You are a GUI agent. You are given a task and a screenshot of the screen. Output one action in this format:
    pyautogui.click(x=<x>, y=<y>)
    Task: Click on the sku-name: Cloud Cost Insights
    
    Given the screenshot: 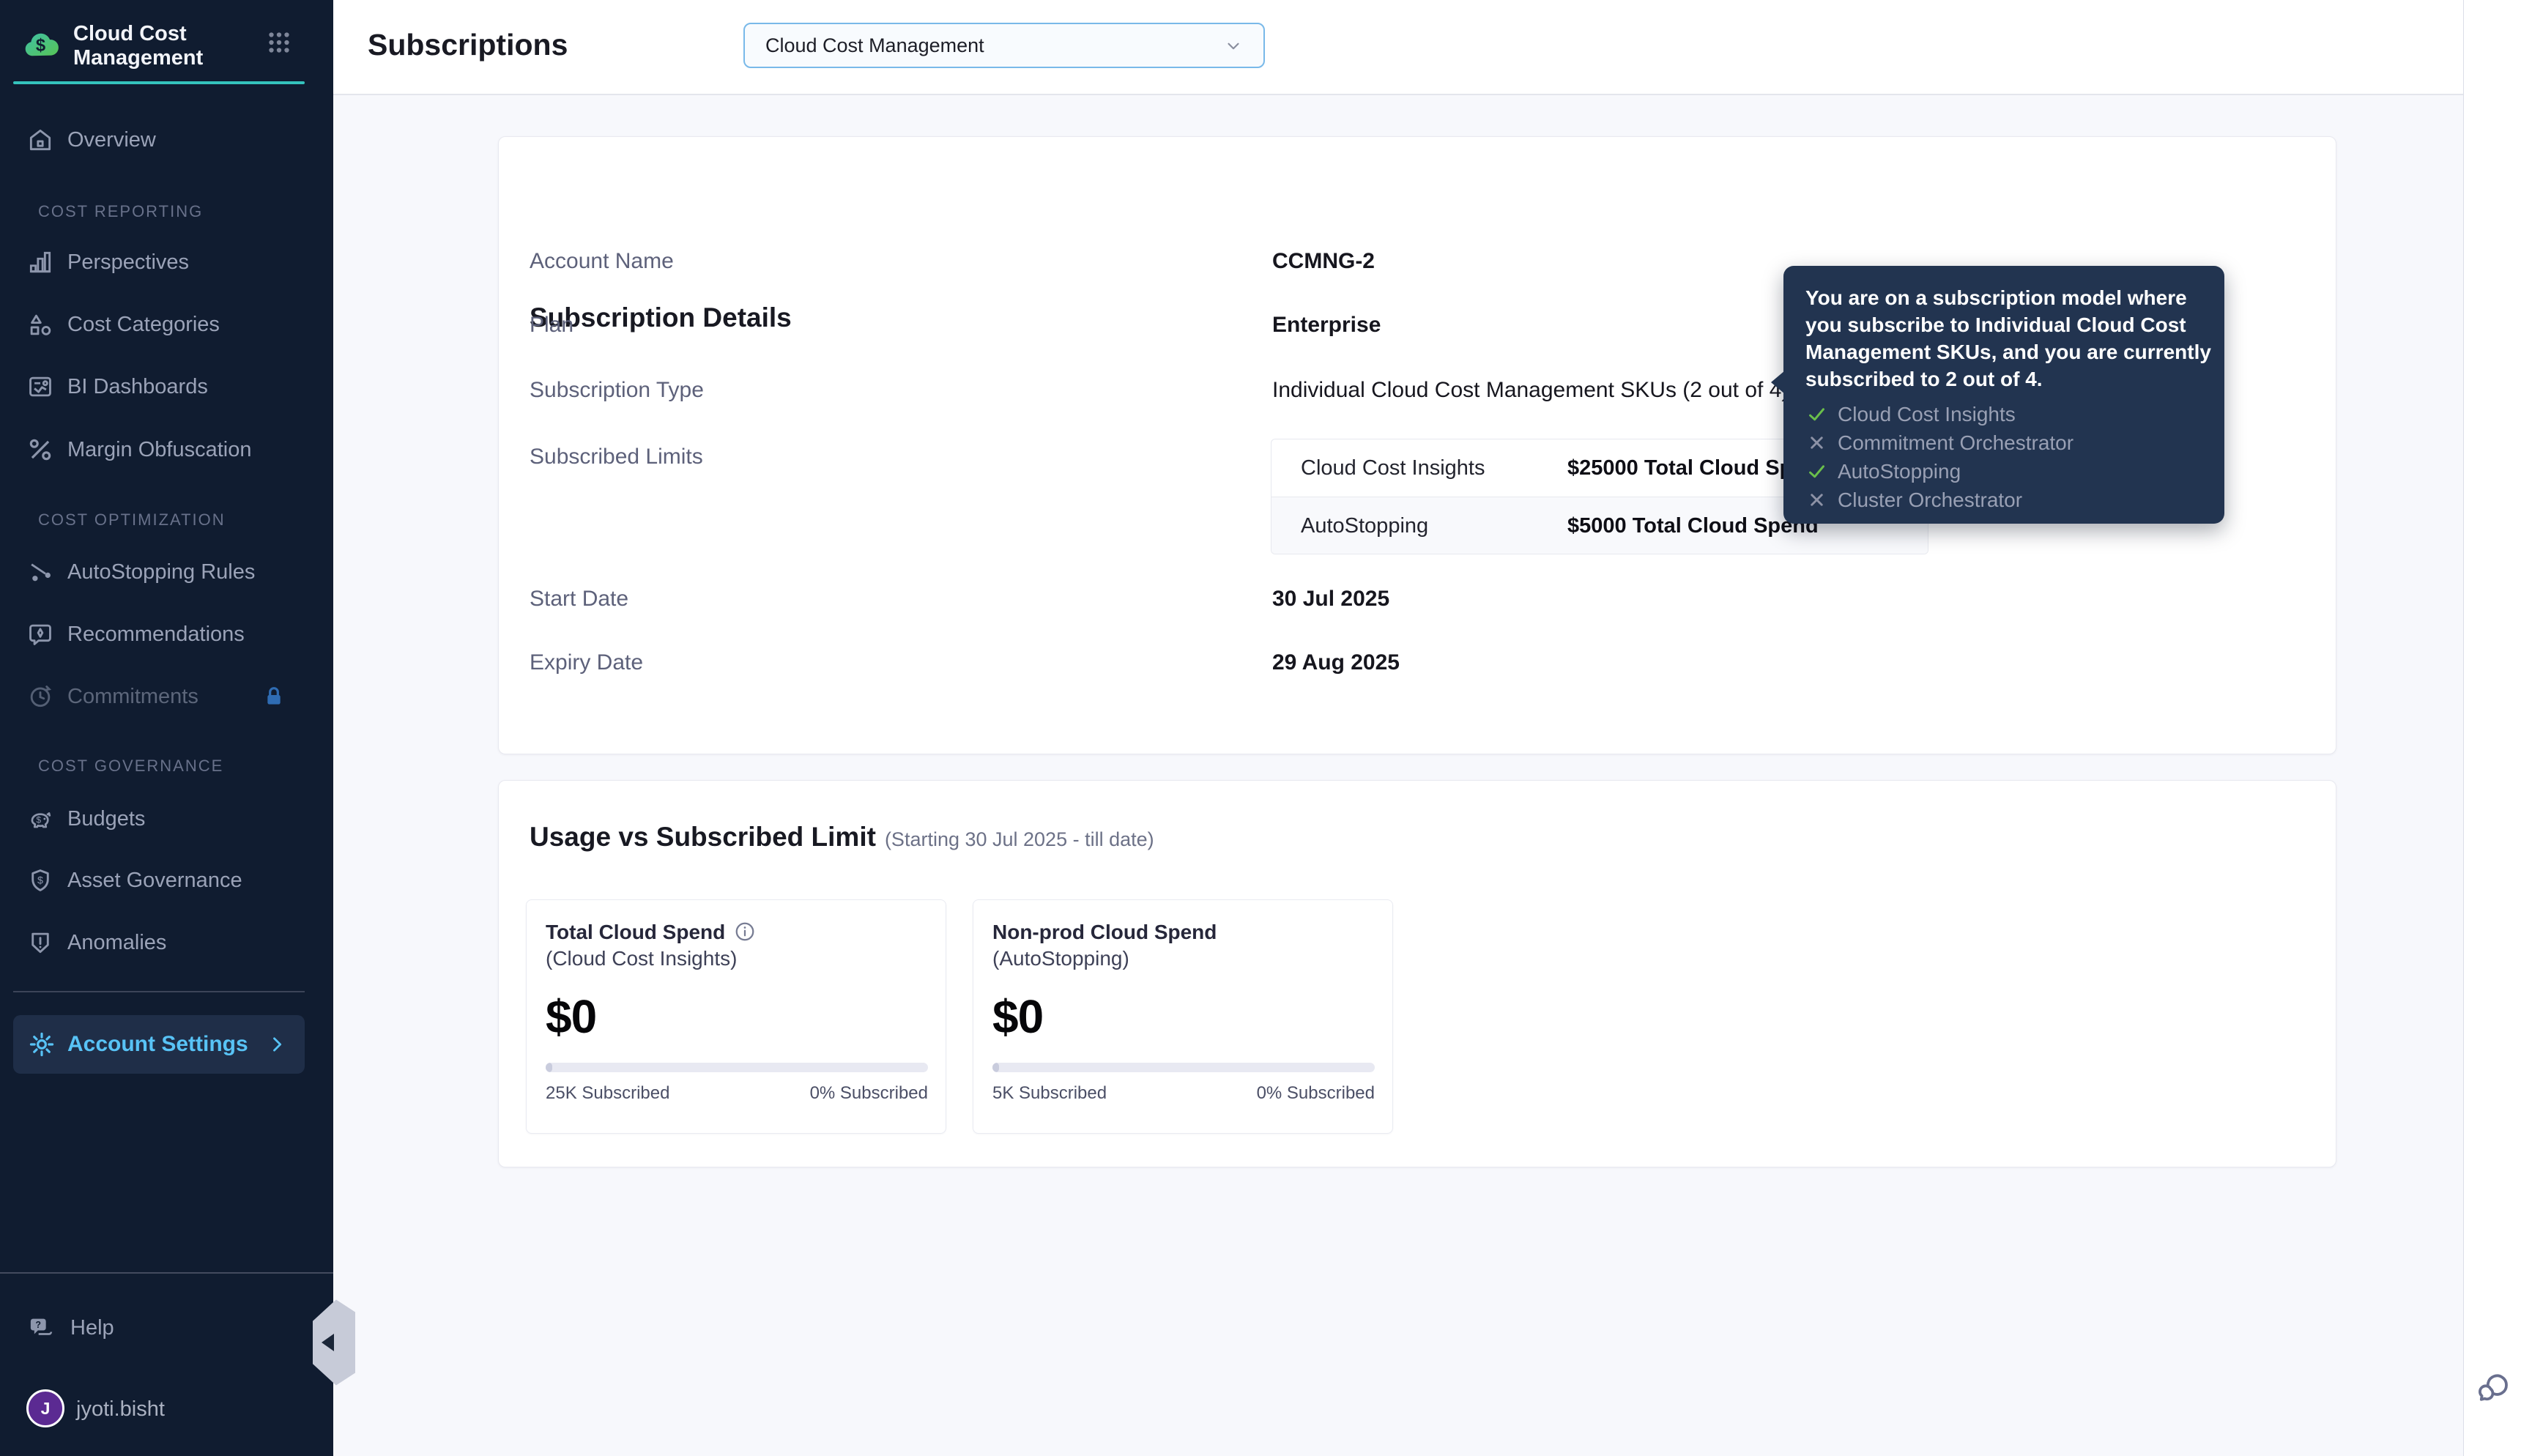 What is the action you would take?
    pyautogui.click(x=1393, y=468)
    